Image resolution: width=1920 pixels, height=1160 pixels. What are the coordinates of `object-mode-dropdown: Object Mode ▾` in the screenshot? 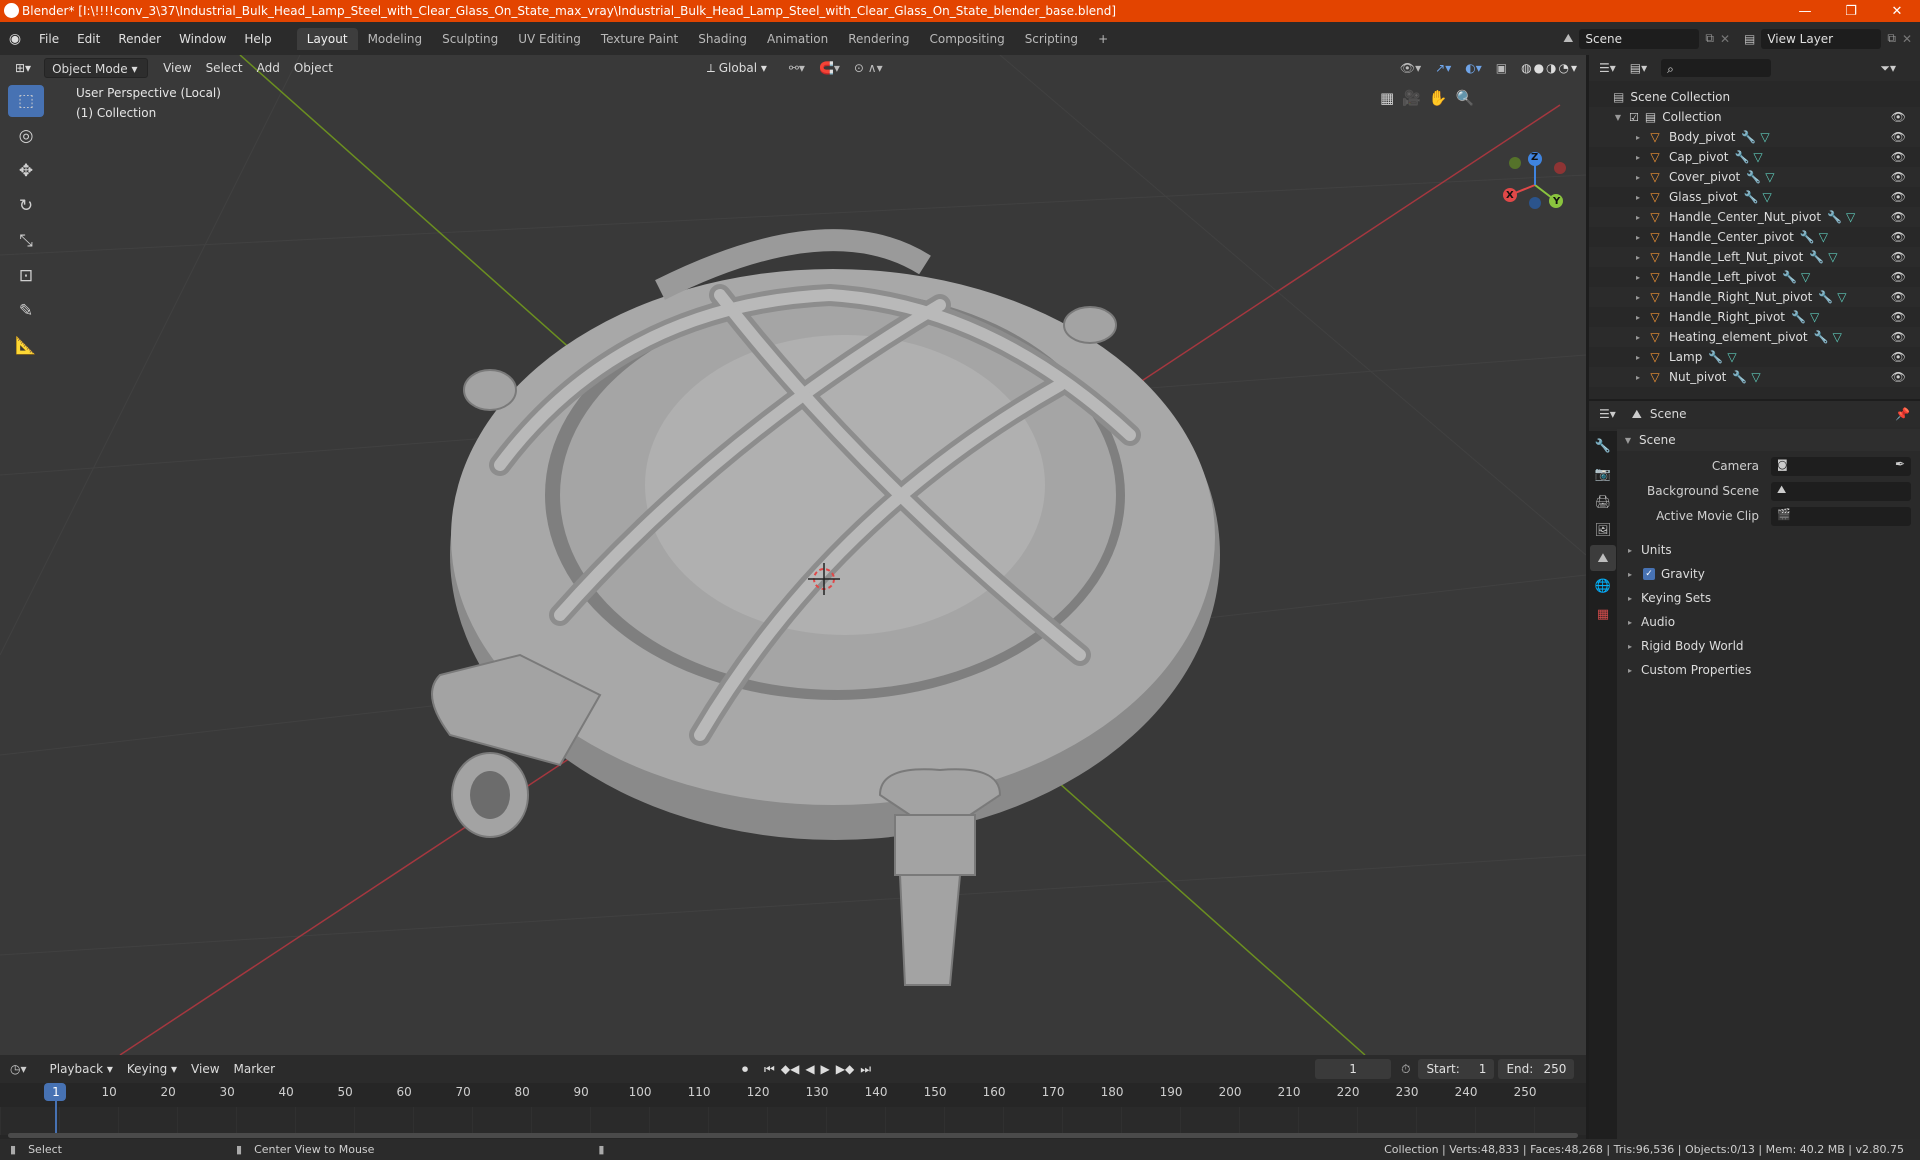 It's located at (96, 68).